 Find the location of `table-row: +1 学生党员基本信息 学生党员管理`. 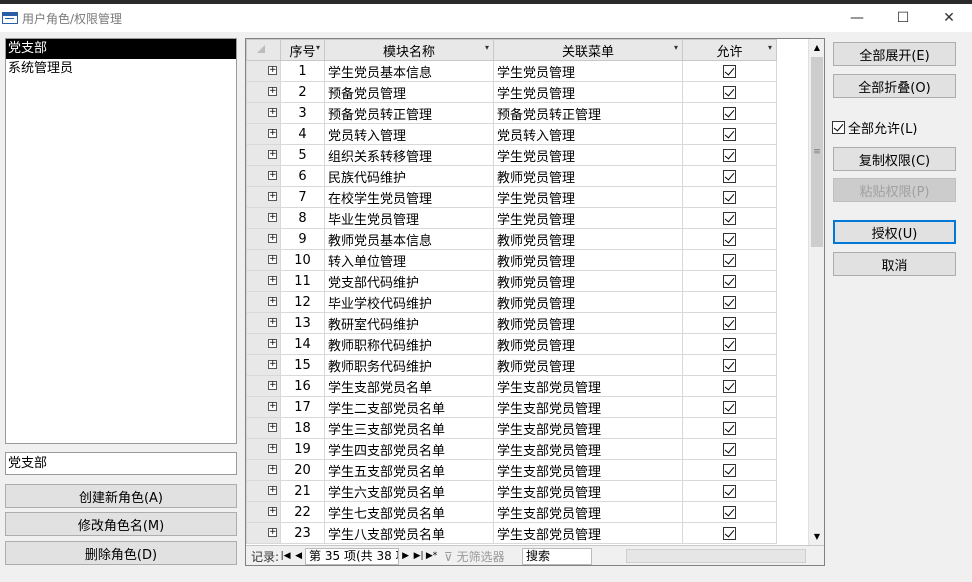

table-row: +1 学生党员基本信息 学生党员管理 is located at coordinates (511, 71).